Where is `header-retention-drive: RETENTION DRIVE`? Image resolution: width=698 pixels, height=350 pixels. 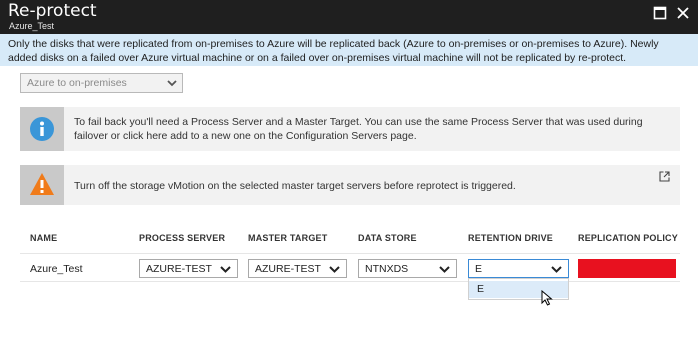 header-retention-drive: RETENTION DRIVE is located at coordinates (511, 238).